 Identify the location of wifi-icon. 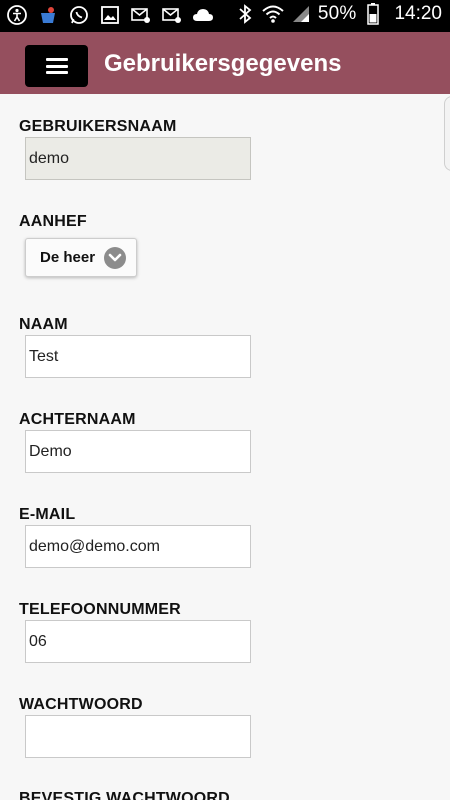
(273, 14).